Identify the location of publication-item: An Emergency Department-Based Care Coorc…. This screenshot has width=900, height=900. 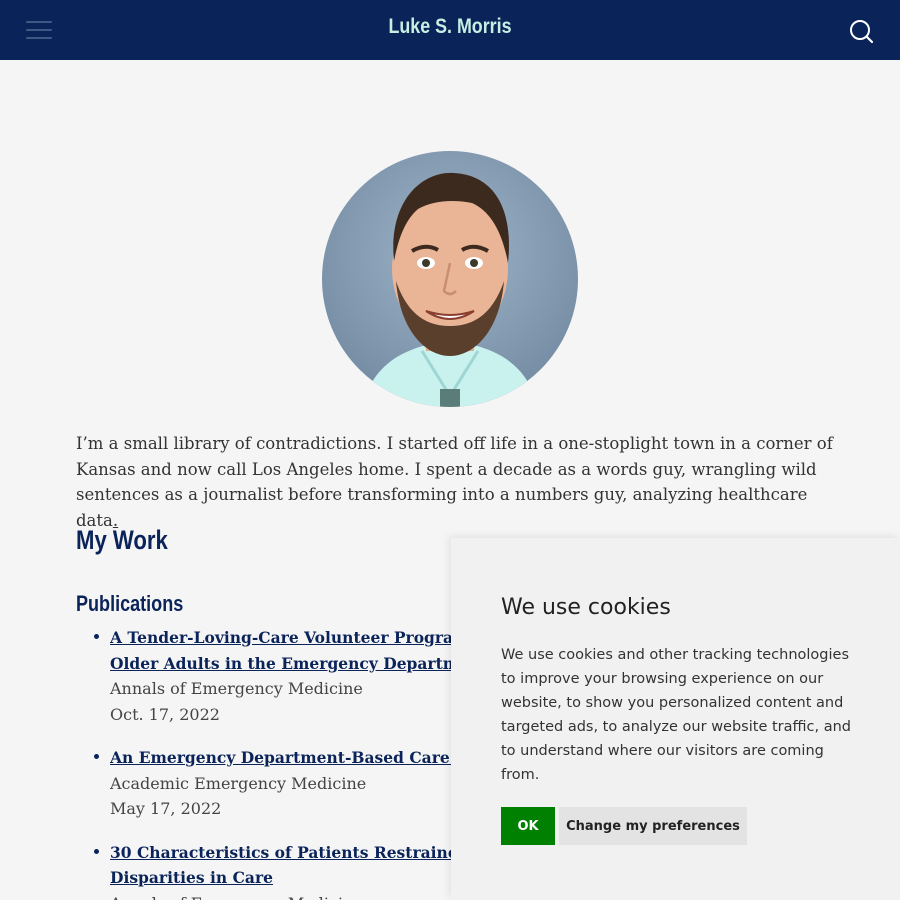
(302, 783).